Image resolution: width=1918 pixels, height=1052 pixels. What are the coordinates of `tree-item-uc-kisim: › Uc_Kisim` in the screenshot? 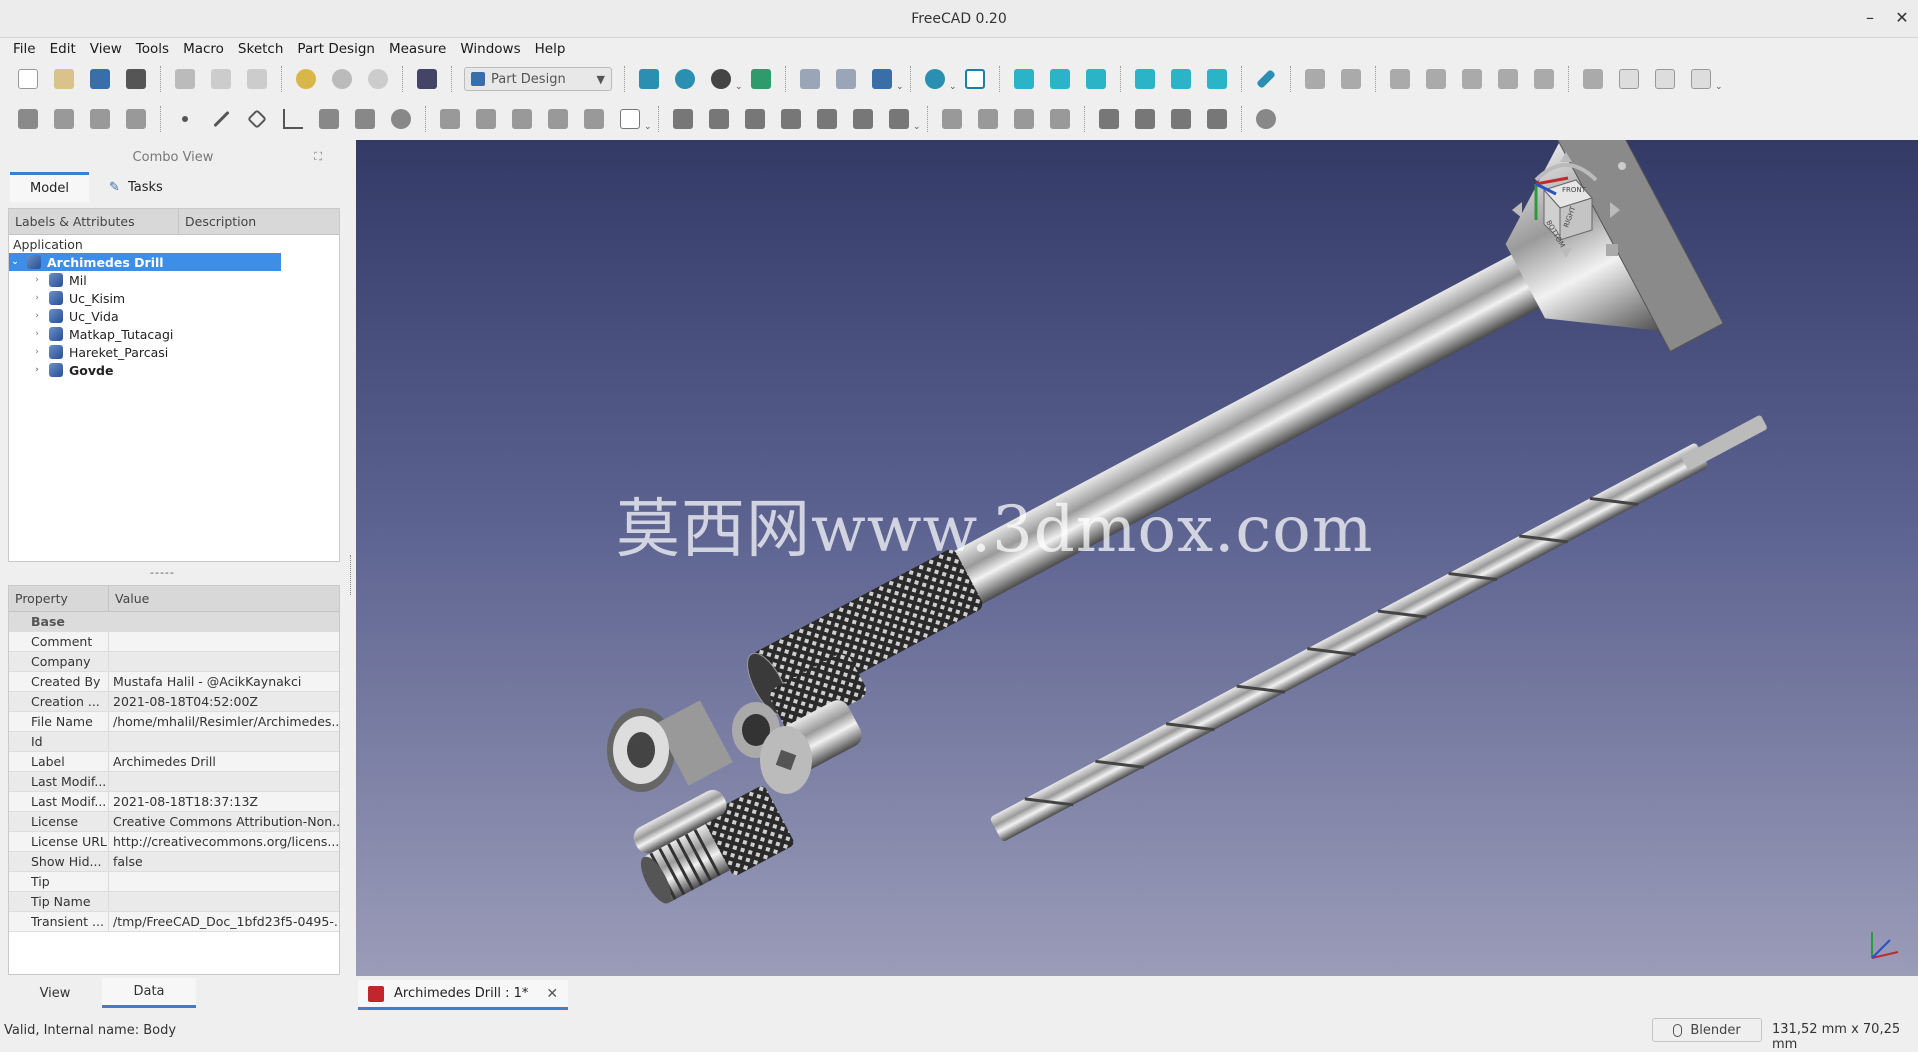 It's located at (174, 298).